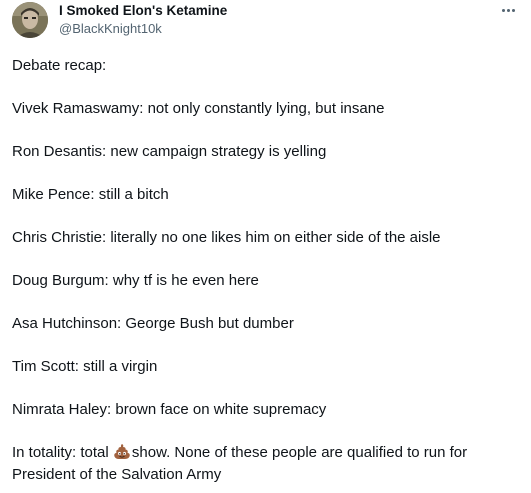 This screenshot has width=531, height=493. I want to click on author-handle: @BlackKnight10k, so click(143, 29).